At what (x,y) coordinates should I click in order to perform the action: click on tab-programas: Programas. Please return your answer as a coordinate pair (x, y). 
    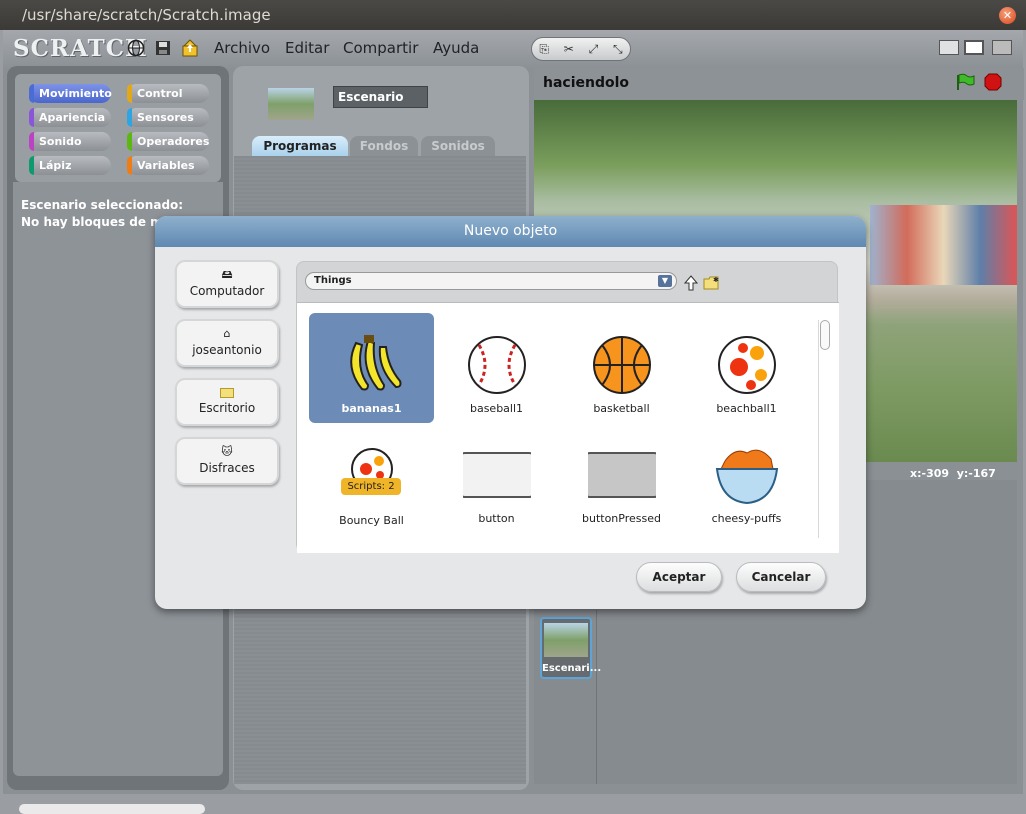
    Looking at the image, I should click on (300, 146).